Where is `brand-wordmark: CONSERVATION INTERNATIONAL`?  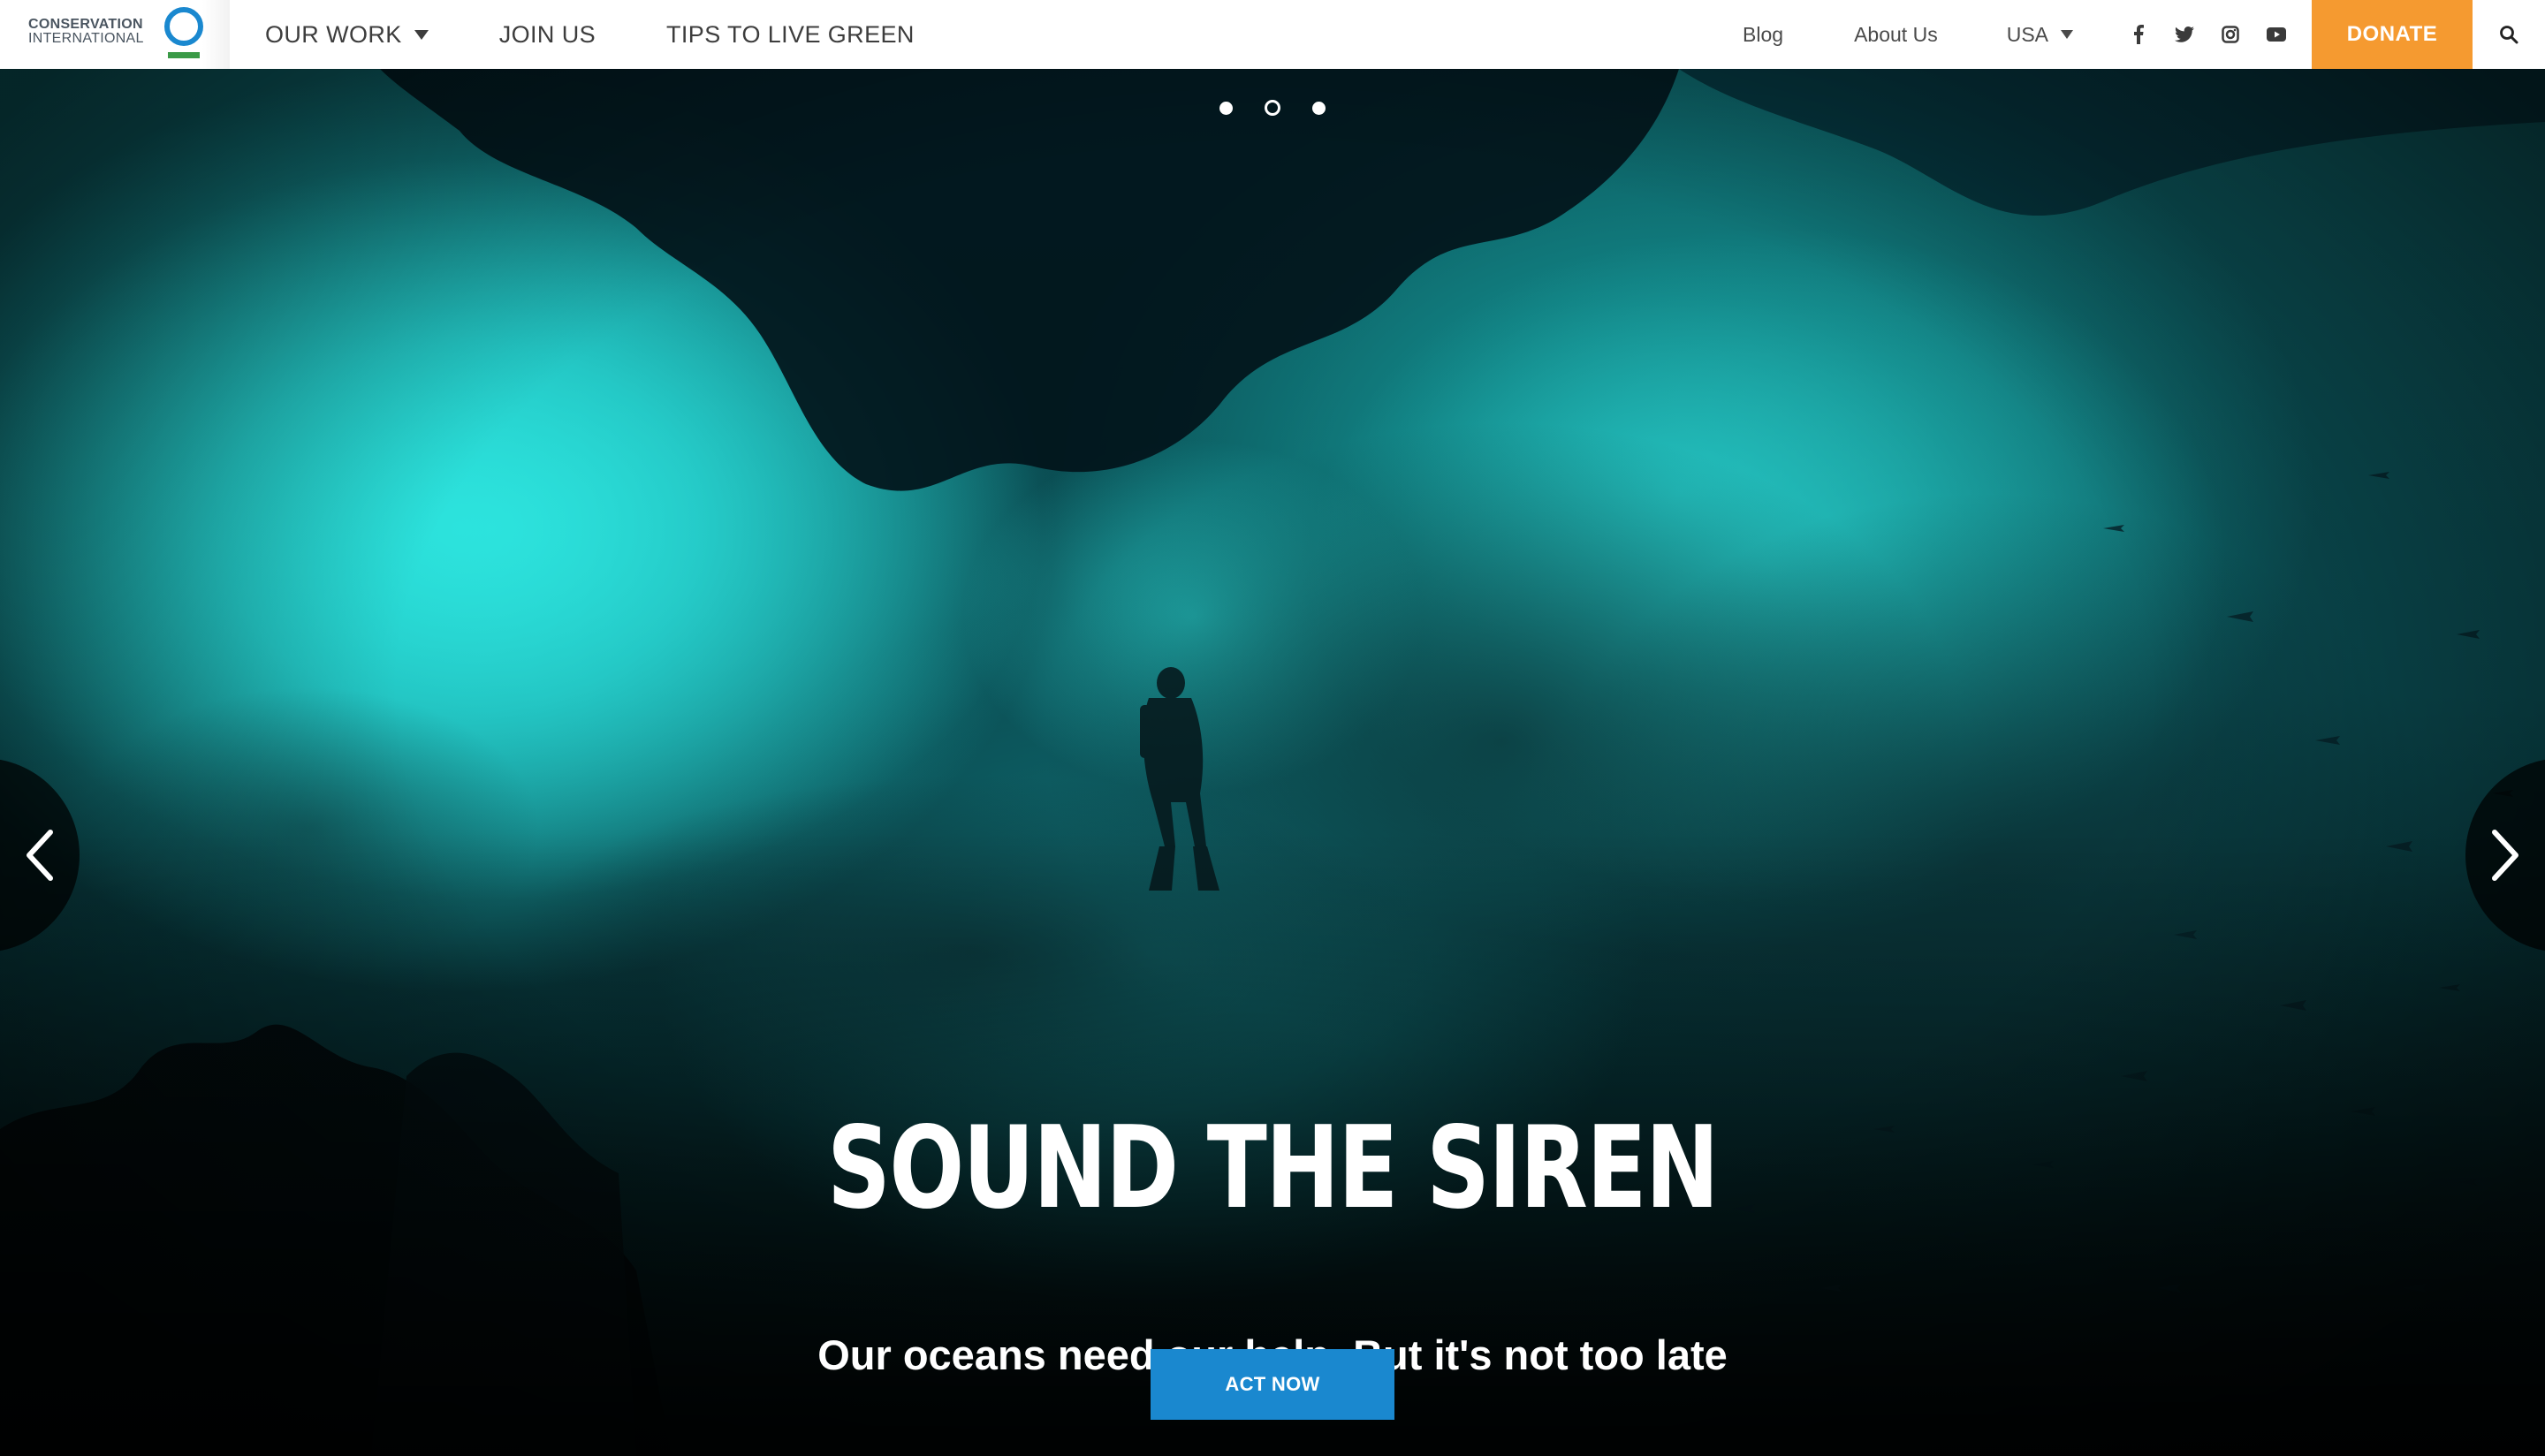
brand-wordmark: CONSERVATION INTERNATIONAL is located at coordinates (86, 32).